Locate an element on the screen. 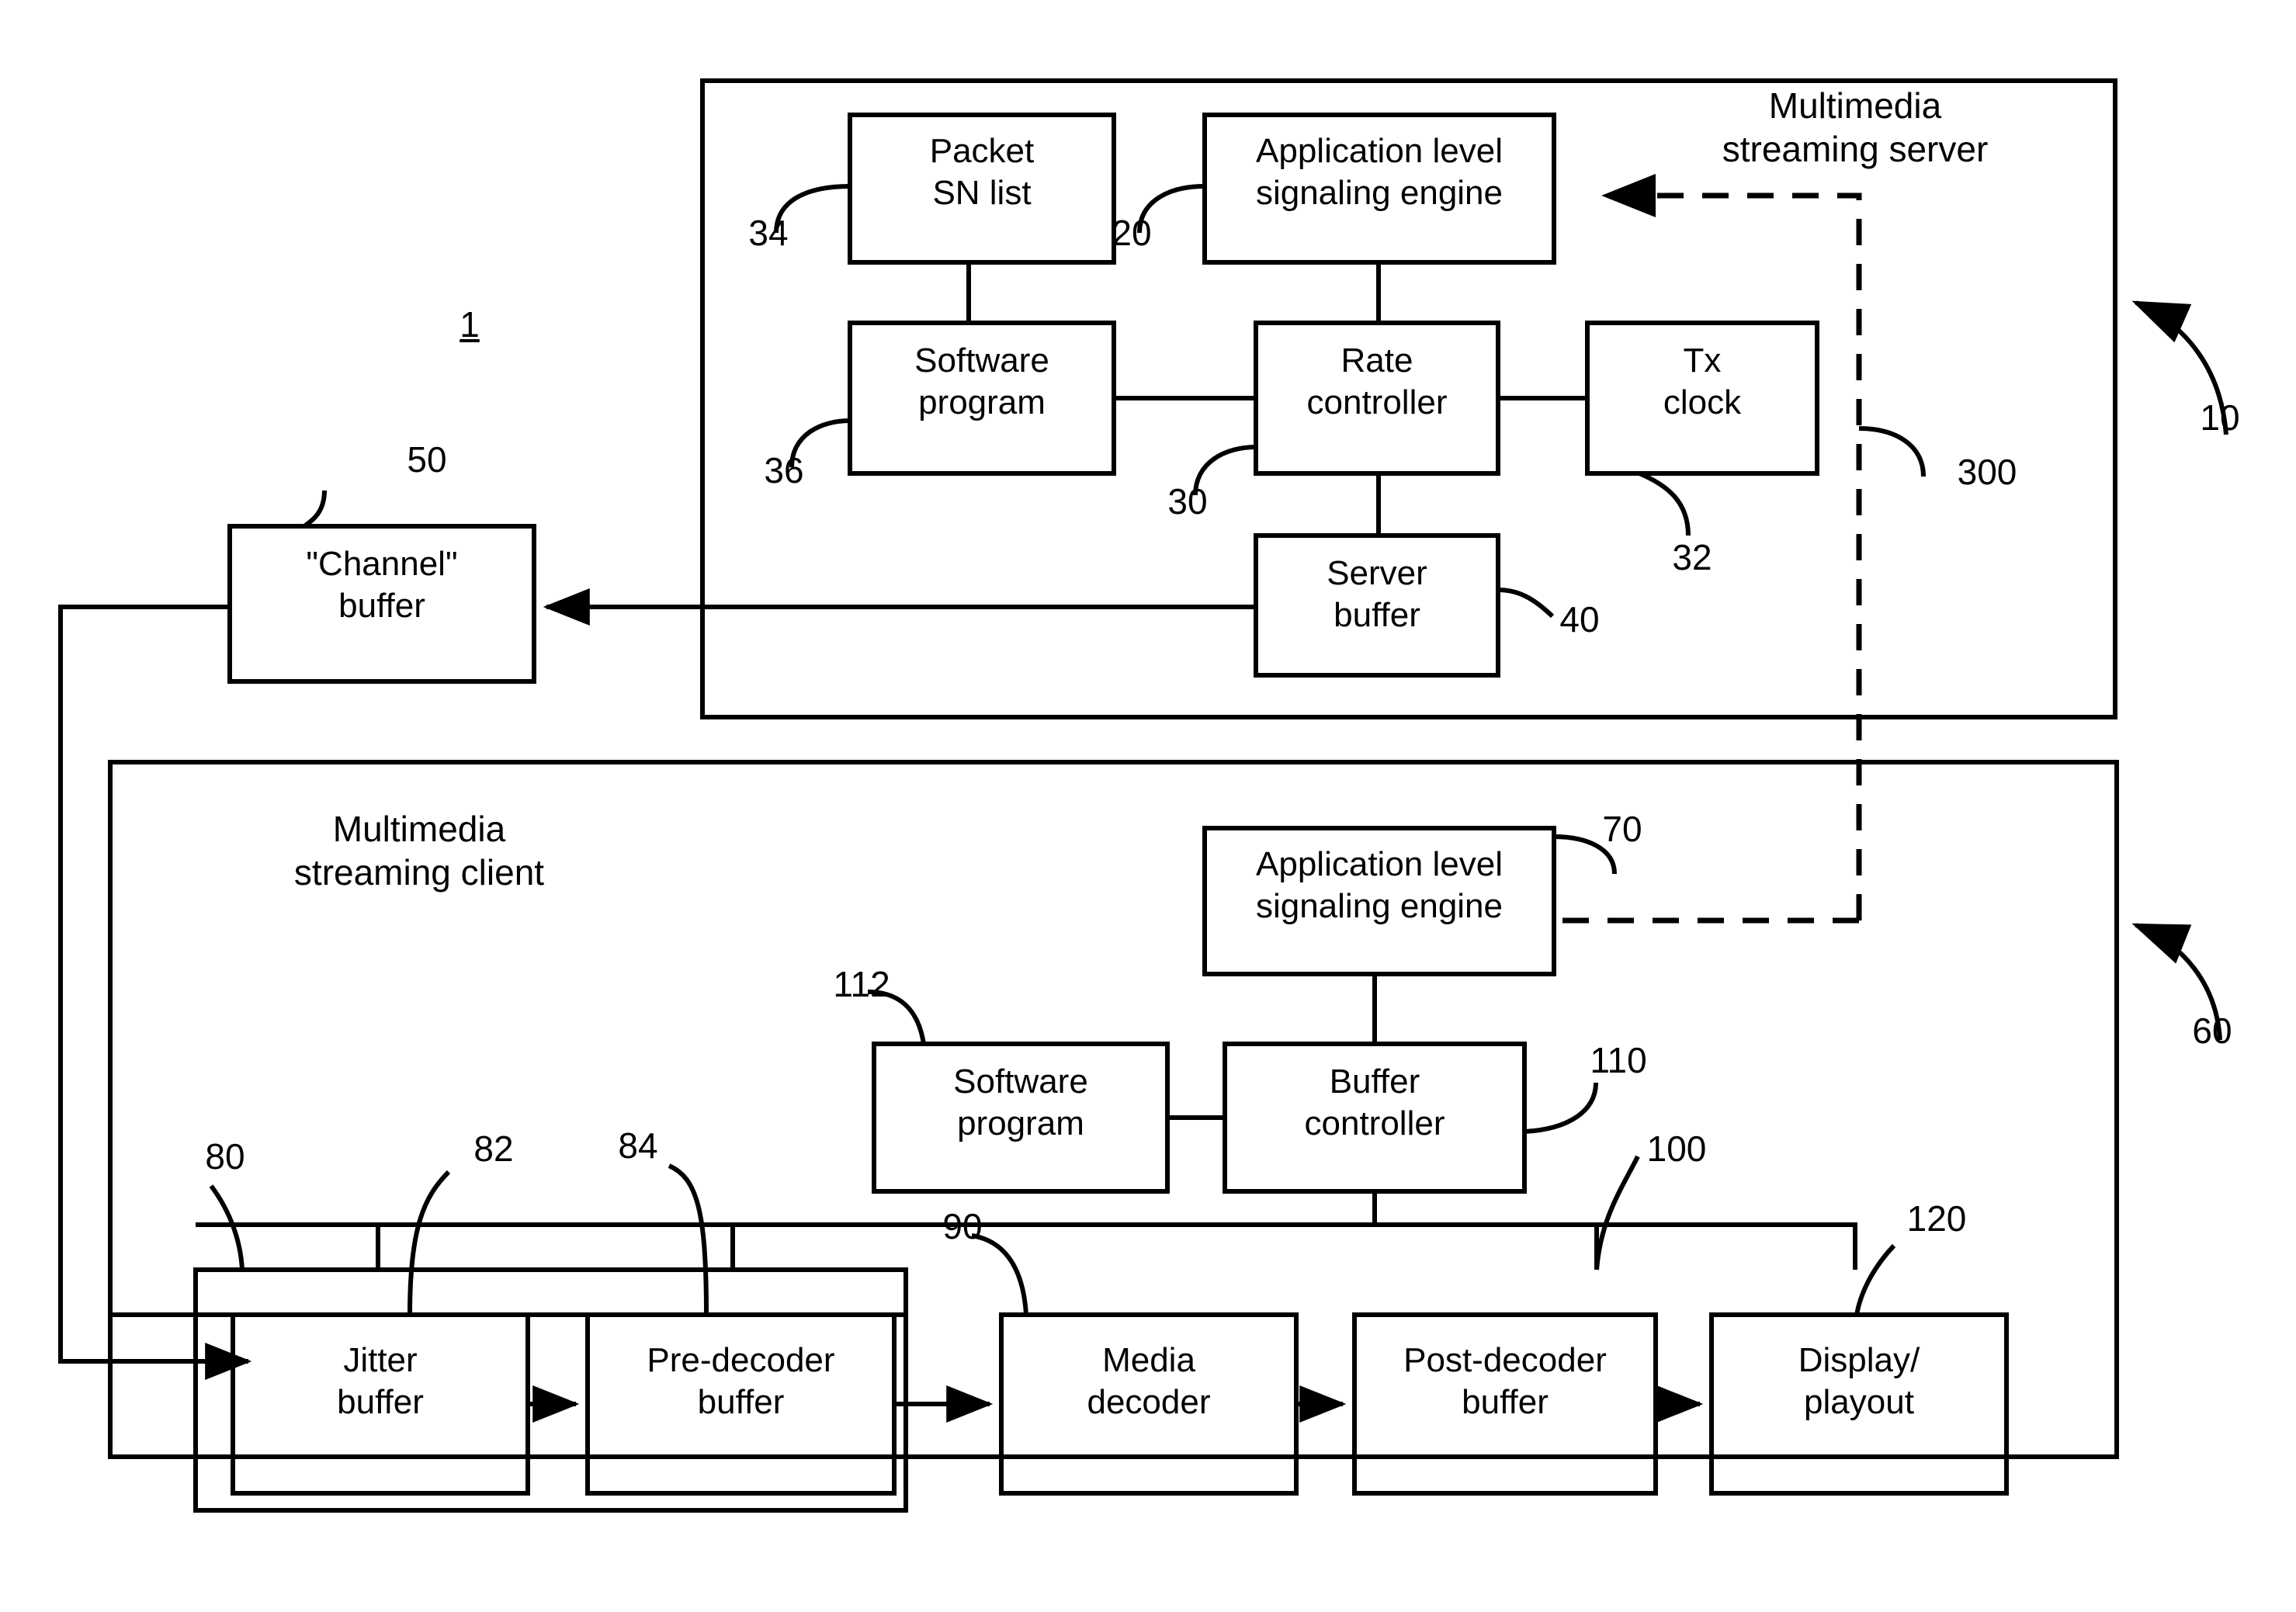 The height and width of the screenshot is (1612, 2296). pre-decoder-buffer-box is located at coordinates (741, 1404).